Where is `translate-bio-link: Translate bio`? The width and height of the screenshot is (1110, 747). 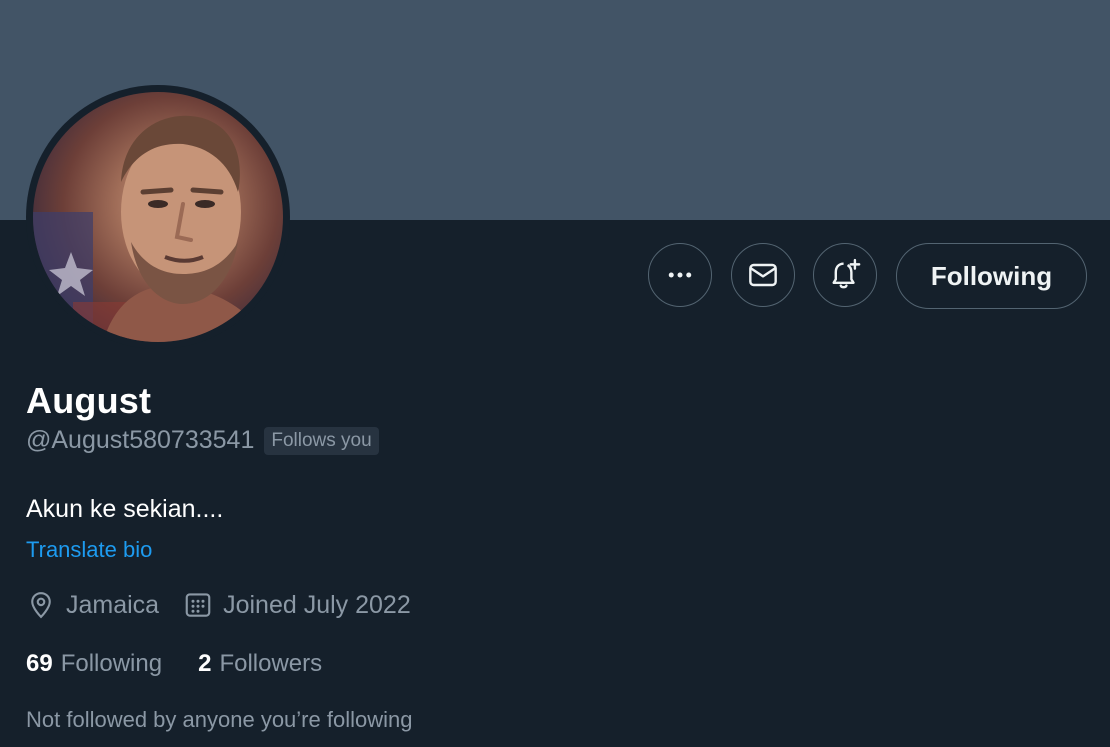 translate-bio-link: Translate bio is located at coordinates (89, 550).